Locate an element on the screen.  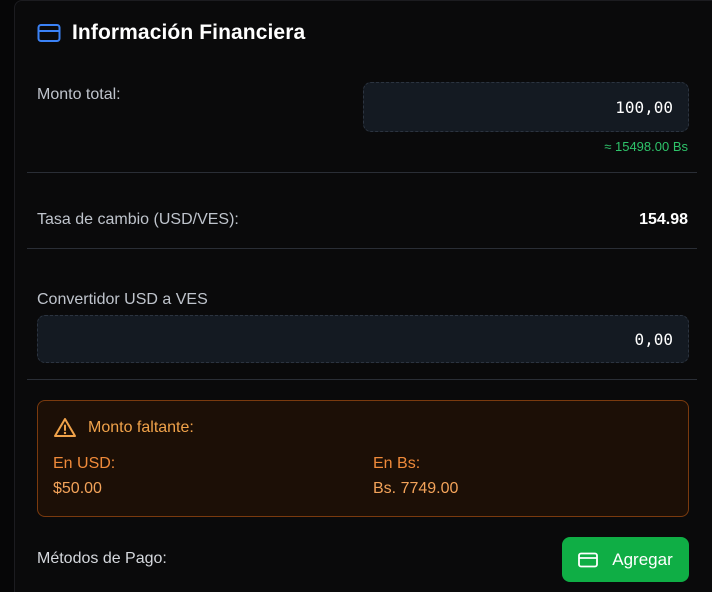
total-converted-text: ≈ 15498.00 Bs is located at coordinates (646, 146).